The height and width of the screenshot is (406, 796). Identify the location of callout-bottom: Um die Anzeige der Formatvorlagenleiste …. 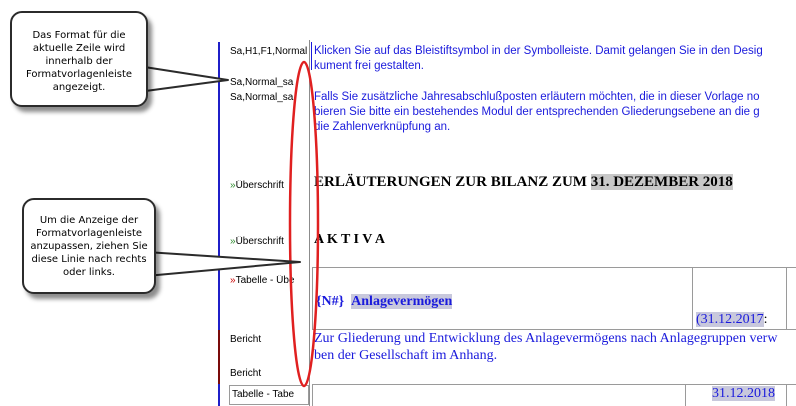
(89, 246).